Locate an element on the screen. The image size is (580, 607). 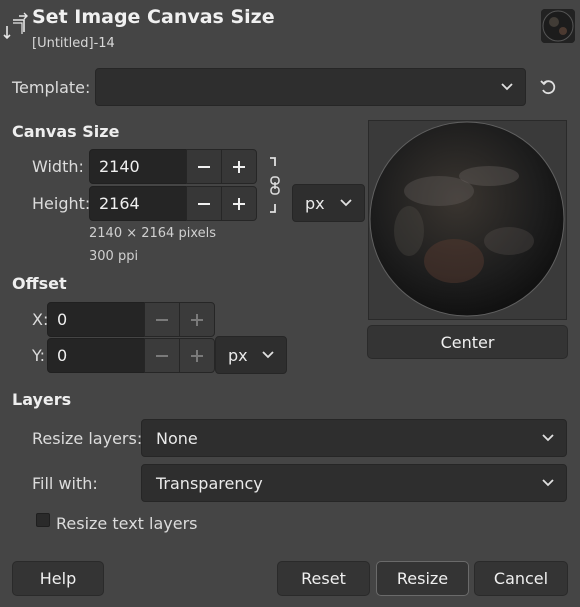
offset-x-increment-button is located at coordinates (197, 319).